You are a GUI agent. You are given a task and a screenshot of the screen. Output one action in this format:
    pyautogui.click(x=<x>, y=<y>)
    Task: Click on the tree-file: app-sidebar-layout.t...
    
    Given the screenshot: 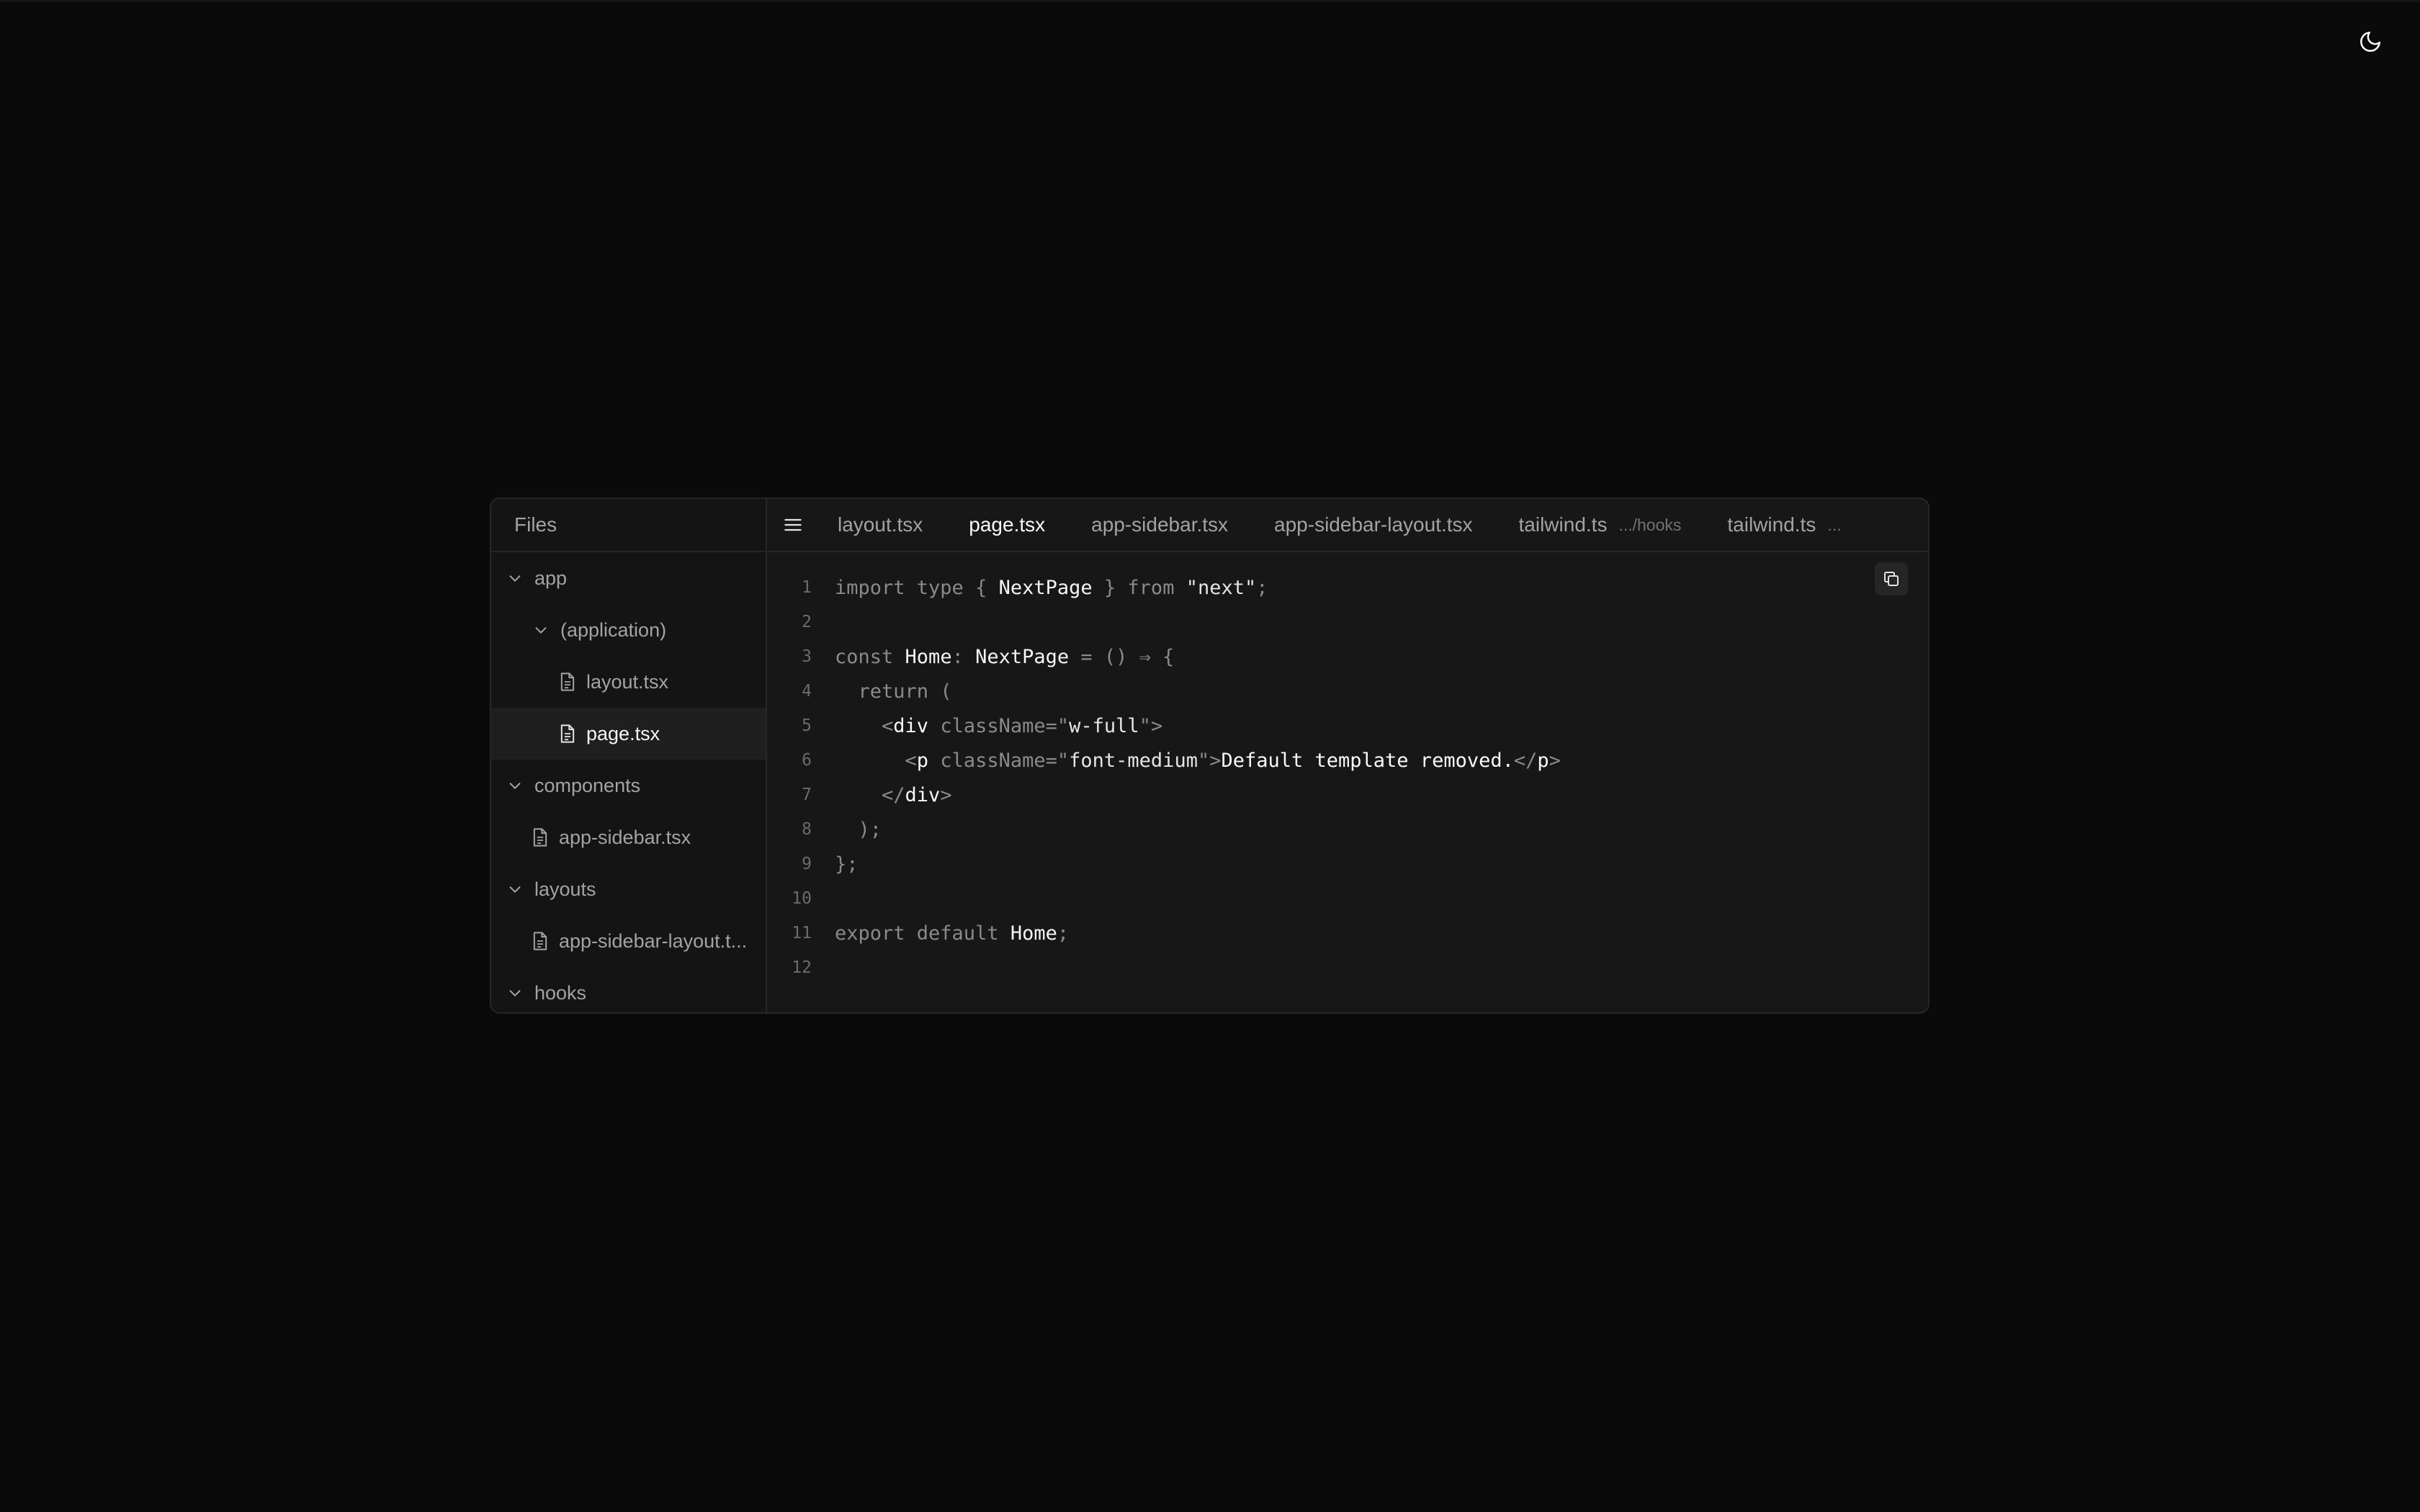 What is the action you would take?
    pyautogui.click(x=628, y=941)
    